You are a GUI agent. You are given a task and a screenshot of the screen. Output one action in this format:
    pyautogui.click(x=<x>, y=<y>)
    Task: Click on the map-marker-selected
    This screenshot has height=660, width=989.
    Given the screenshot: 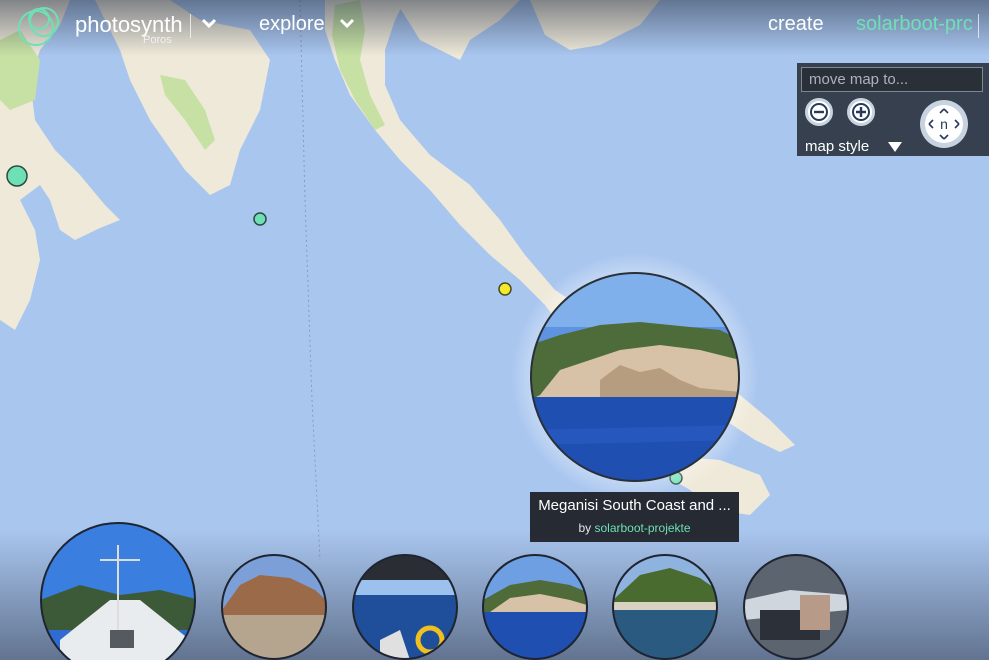 What is the action you would take?
    pyautogui.click(x=505, y=289)
    